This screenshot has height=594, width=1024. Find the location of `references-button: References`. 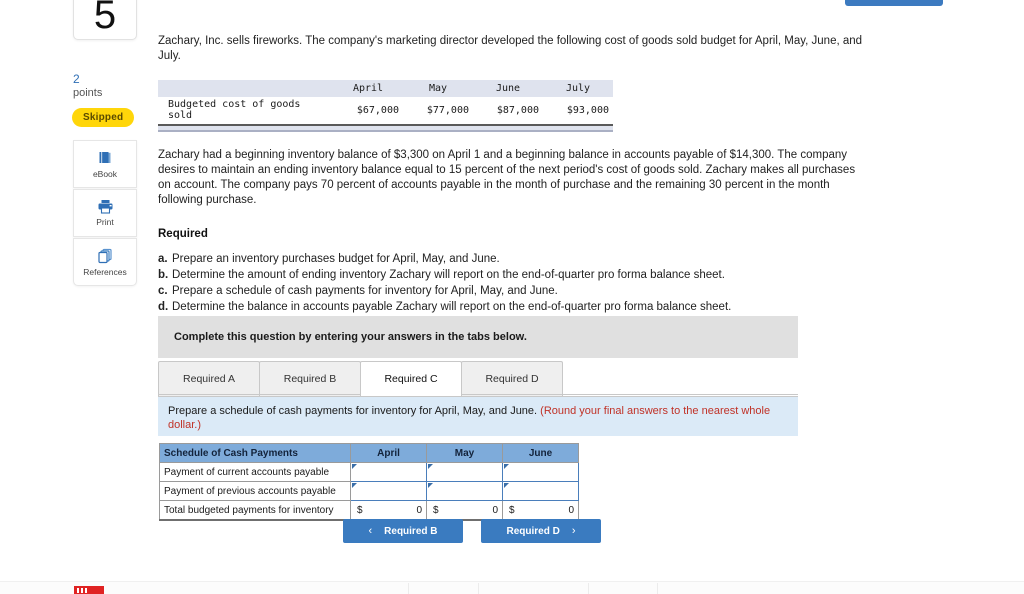

references-button: References is located at coordinates (105, 262).